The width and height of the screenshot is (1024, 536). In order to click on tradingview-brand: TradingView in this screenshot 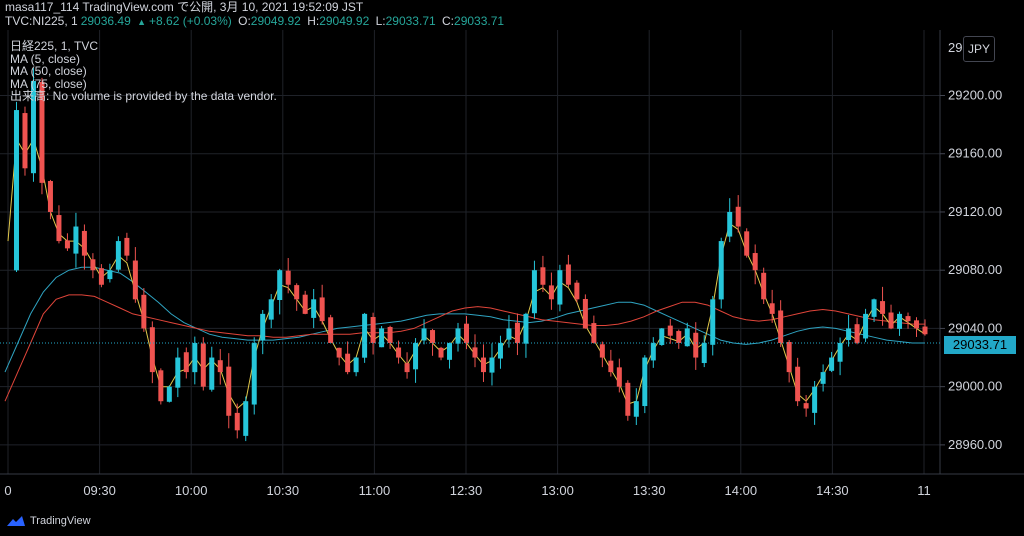, I will do `click(48, 521)`.